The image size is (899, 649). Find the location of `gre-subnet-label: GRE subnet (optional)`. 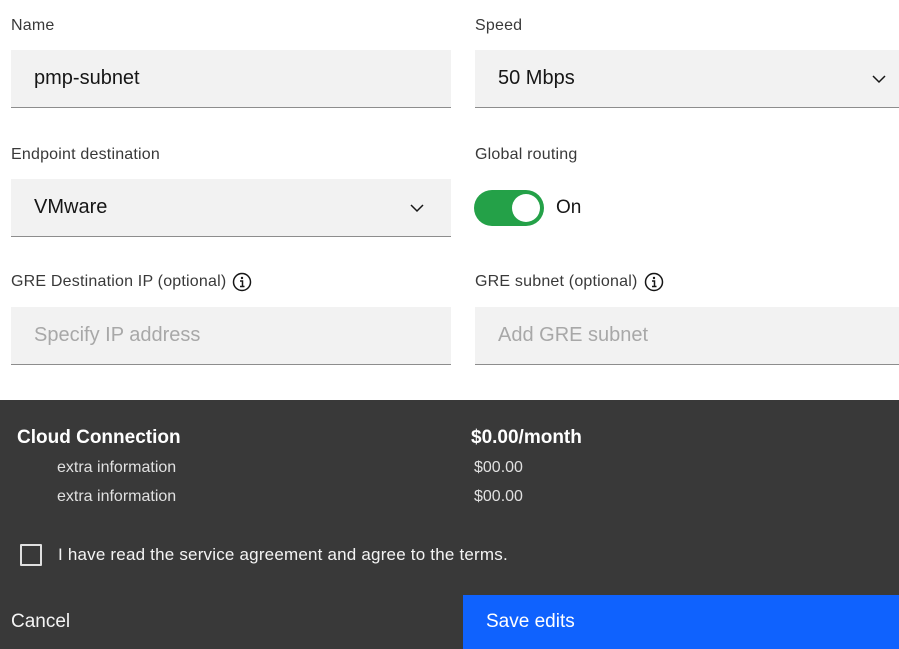

gre-subnet-label: GRE subnet (optional) is located at coordinates (569, 282).